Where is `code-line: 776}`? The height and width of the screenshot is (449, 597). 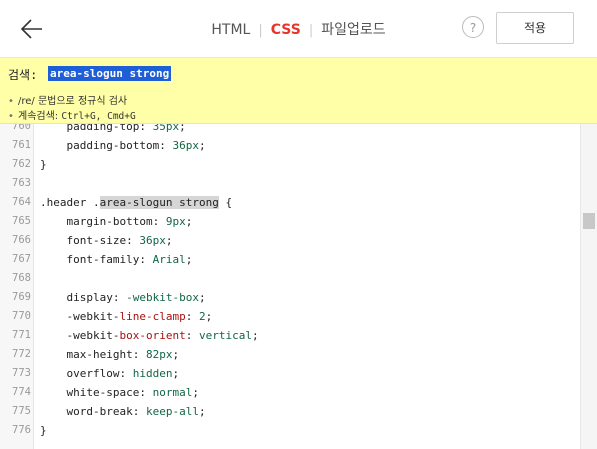
code-line: 776} is located at coordinates (290, 430).